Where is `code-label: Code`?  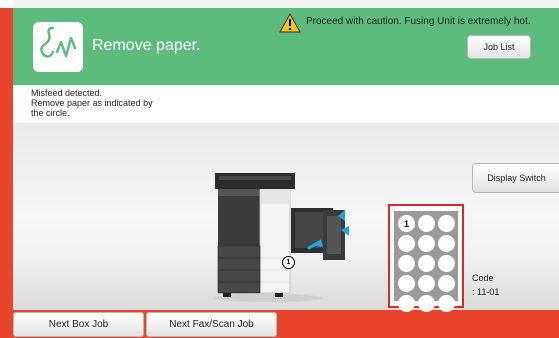
code-label: Code is located at coordinates (483, 278).